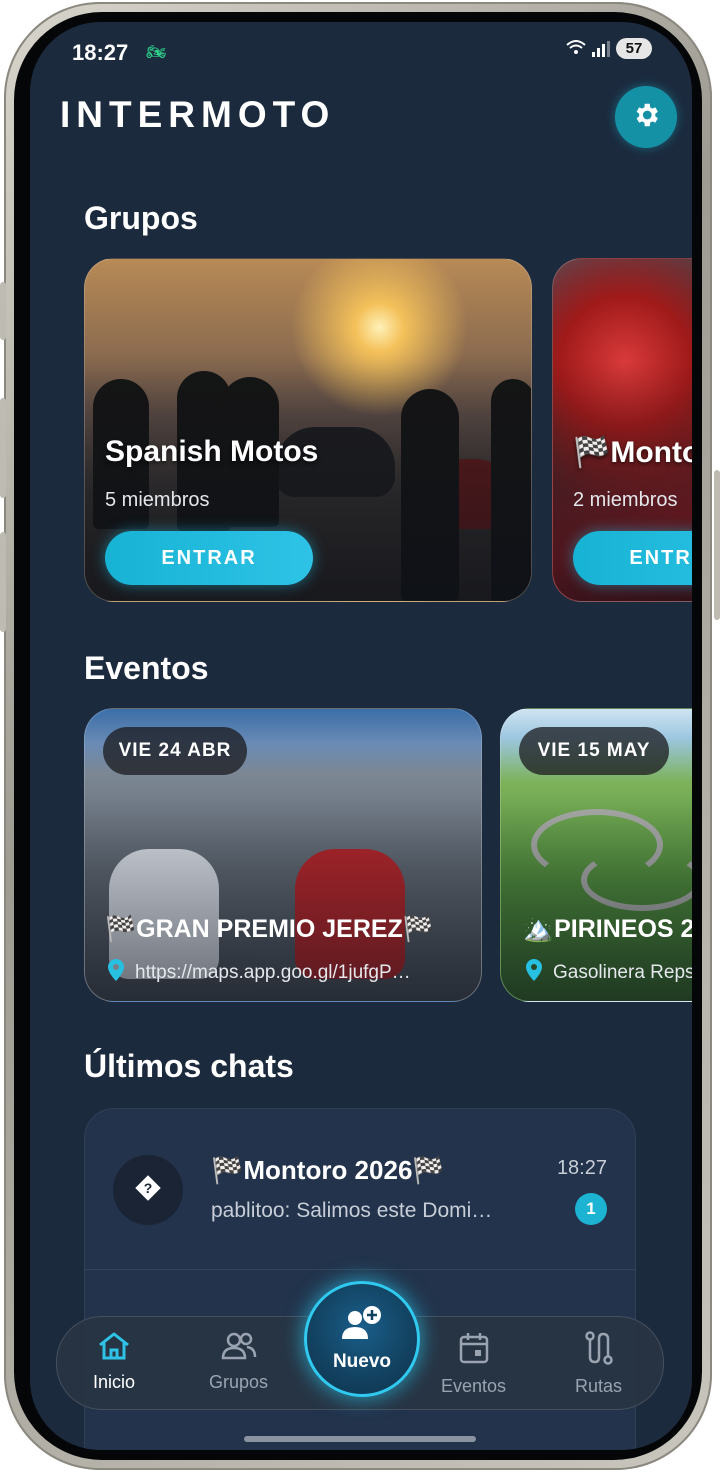  I want to click on help-icon: ?, so click(148, 1190).